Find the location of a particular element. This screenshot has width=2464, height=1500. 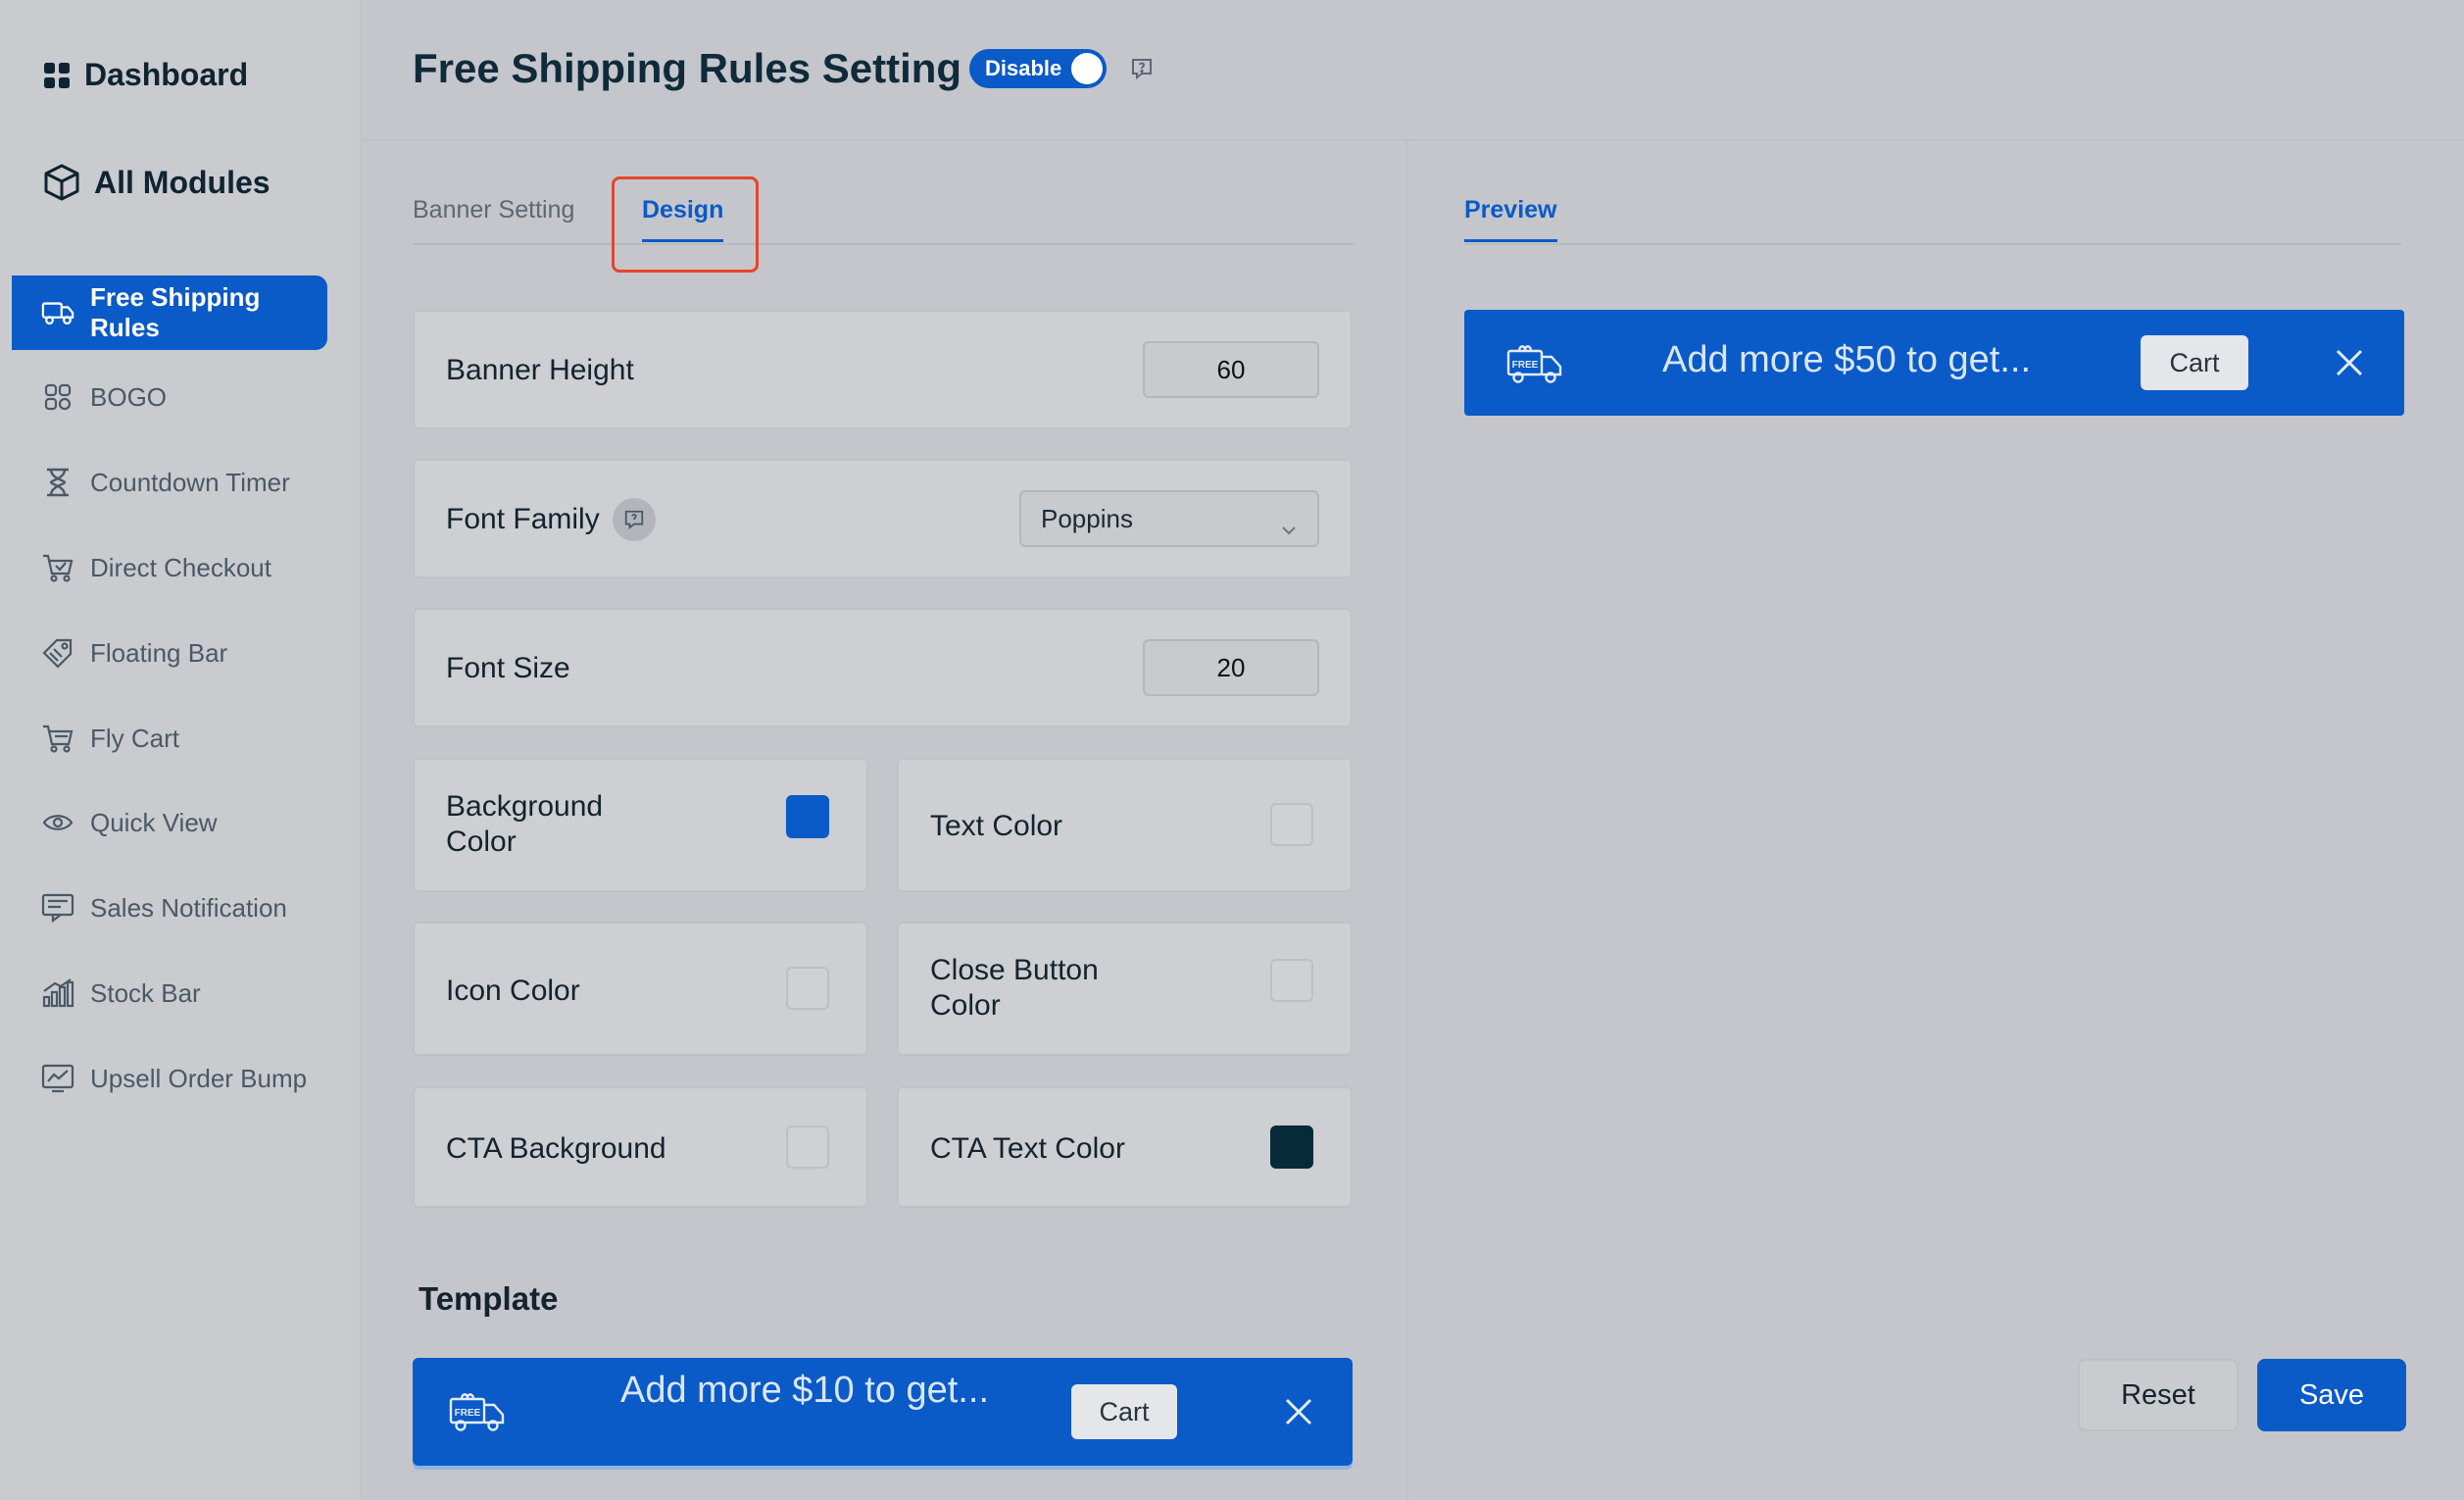

sidebar-dashboard-link: Dashboard is located at coordinates (145, 75).